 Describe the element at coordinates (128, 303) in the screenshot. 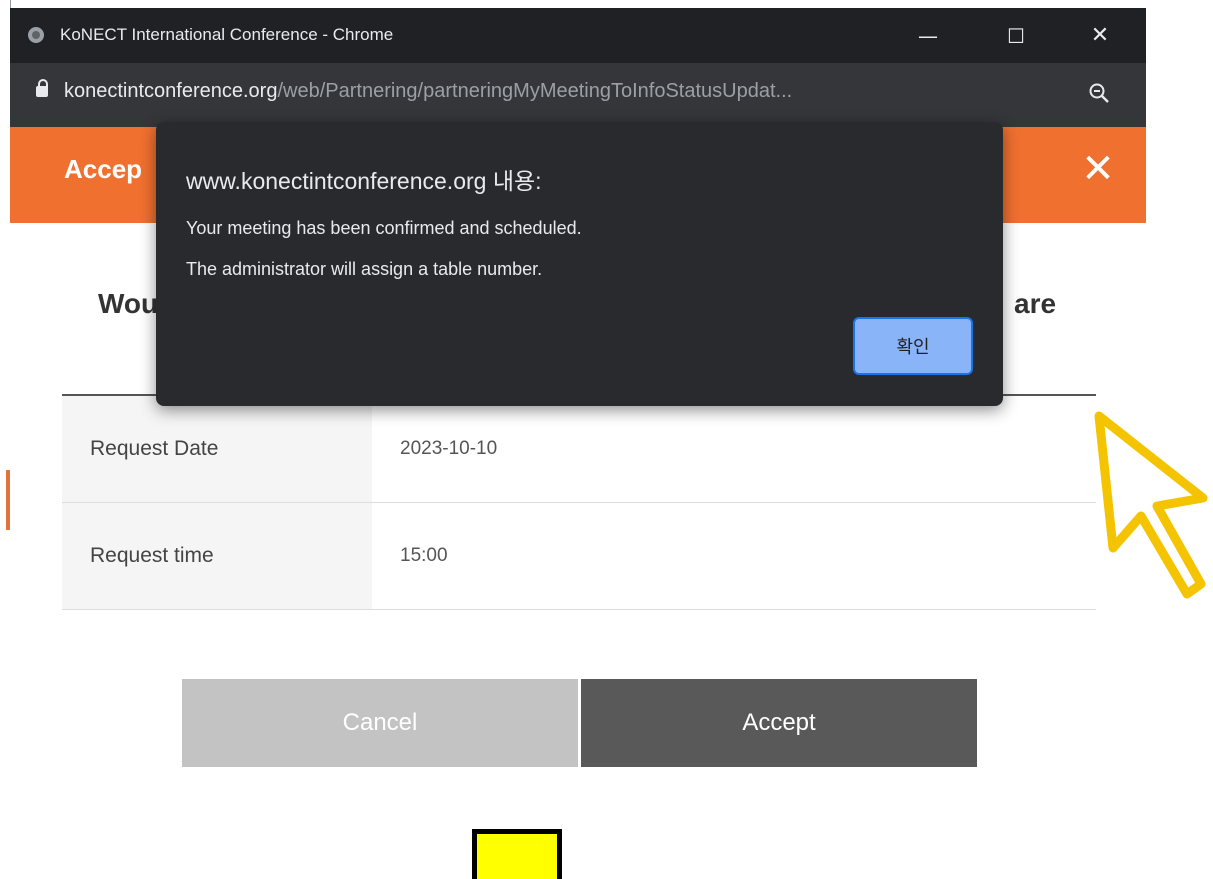

I see `question-text-start: Wou` at that location.